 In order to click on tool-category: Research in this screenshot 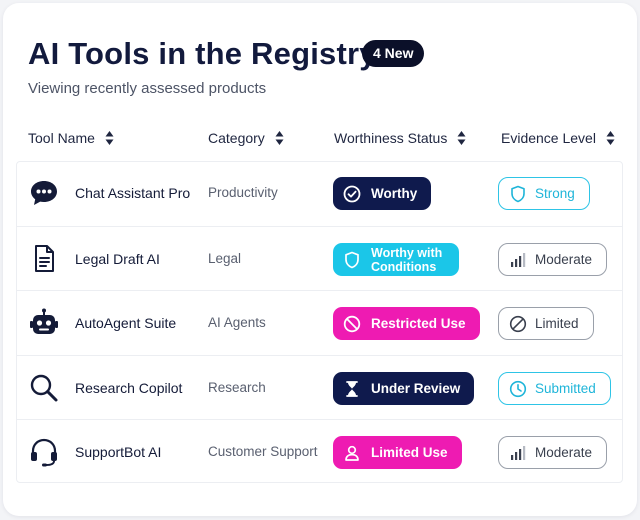, I will do `click(237, 387)`.